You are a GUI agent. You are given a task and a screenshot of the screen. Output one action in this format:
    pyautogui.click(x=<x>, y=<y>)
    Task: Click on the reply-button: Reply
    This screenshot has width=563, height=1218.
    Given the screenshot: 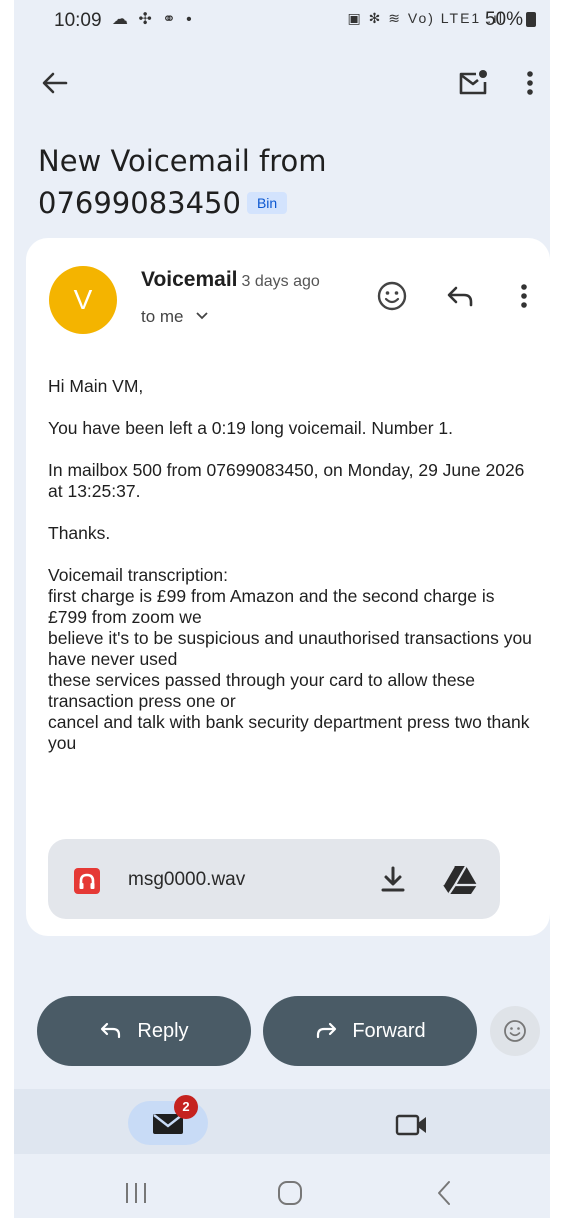 What is the action you would take?
    pyautogui.click(x=144, y=1031)
    